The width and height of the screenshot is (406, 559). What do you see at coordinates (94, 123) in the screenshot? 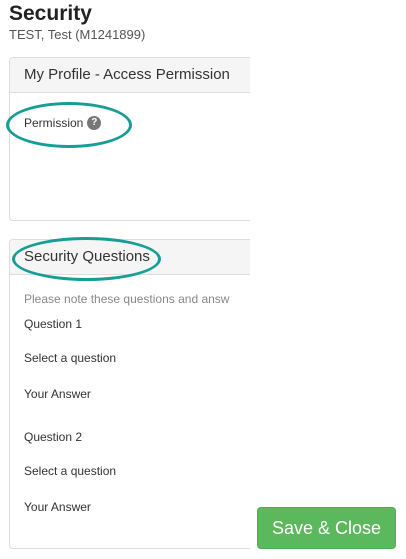
I see `help-icon: ?` at bounding box center [94, 123].